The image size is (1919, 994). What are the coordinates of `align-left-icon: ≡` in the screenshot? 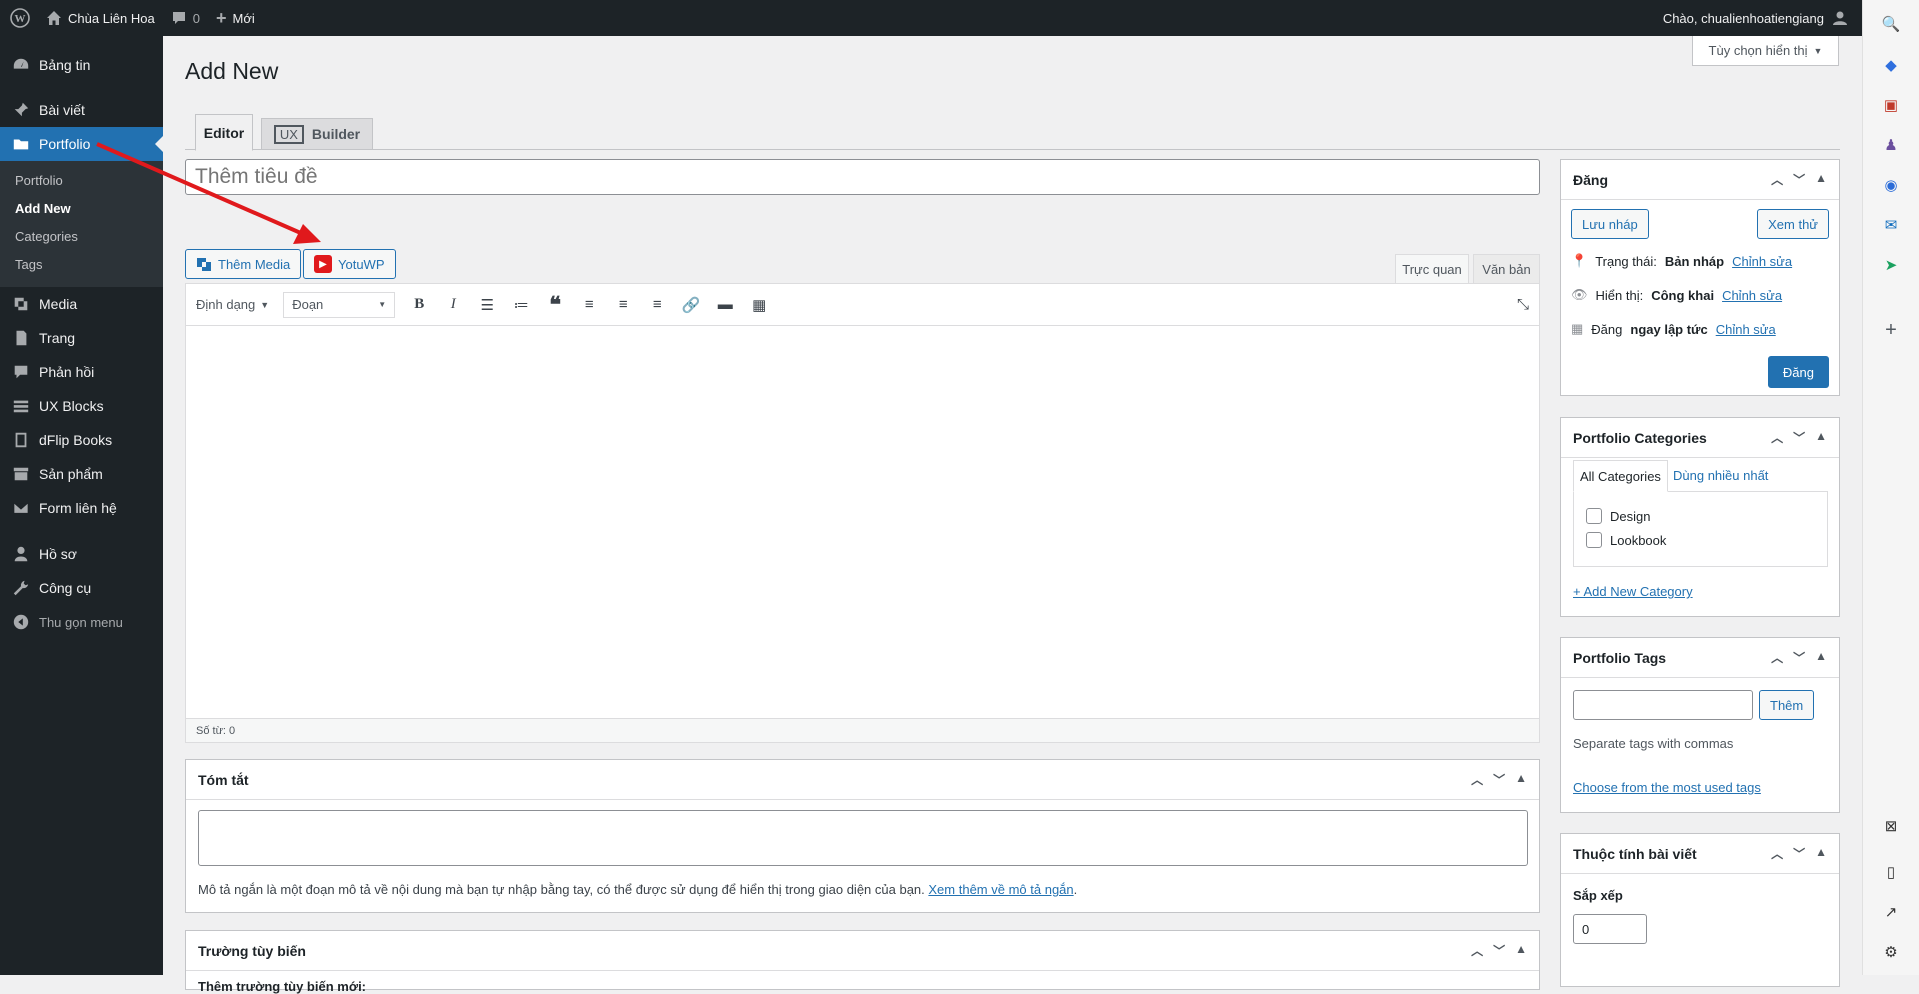 It's located at (589, 304).